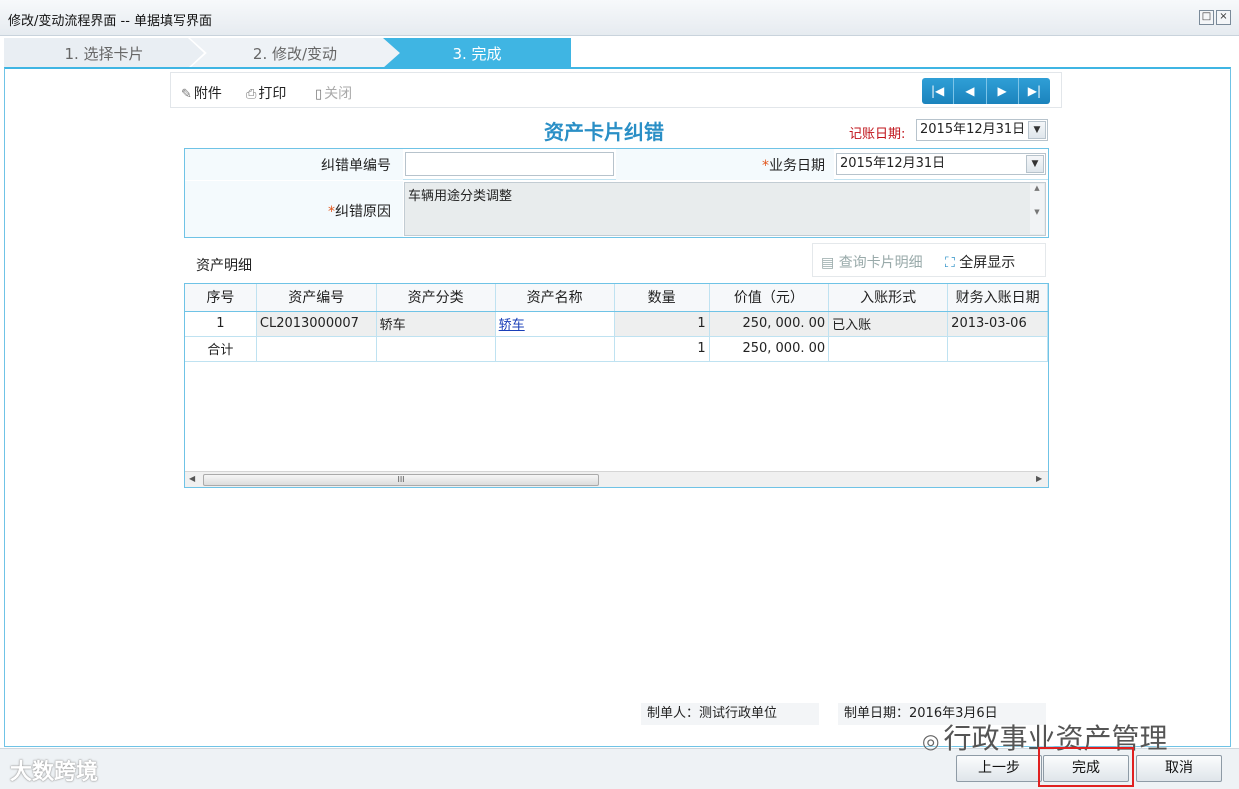  I want to click on record-navigation: |◀ ◀ ▶ ▶|, so click(986, 91).